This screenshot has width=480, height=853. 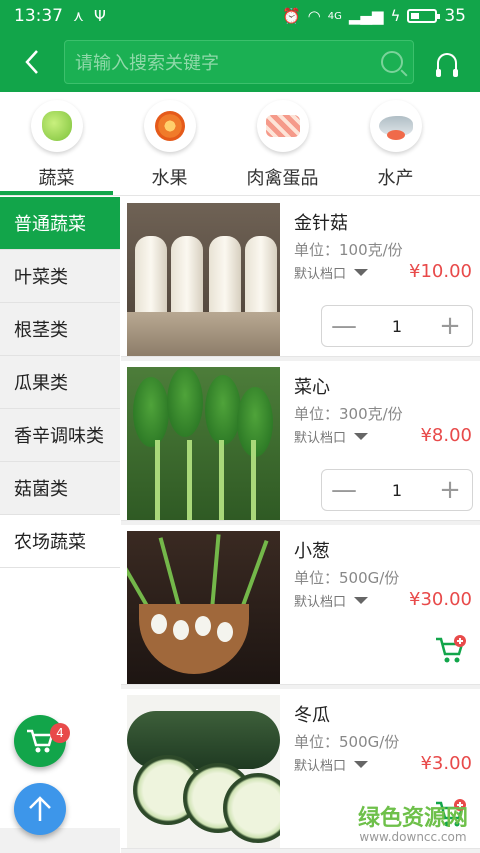 What do you see at coordinates (440, 599) in the screenshot?
I see `product-price: ¥30.00` at bounding box center [440, 599].